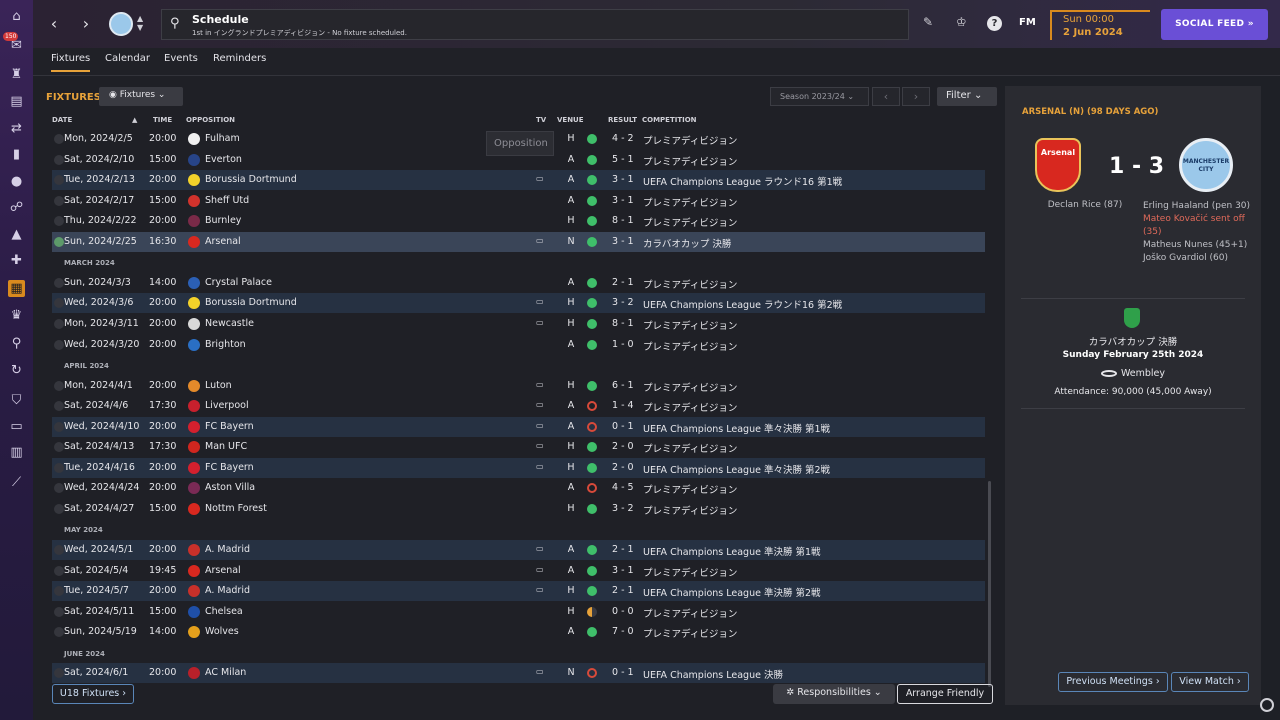  I want to click on trend-icon: ⟋, so click(16, 482).